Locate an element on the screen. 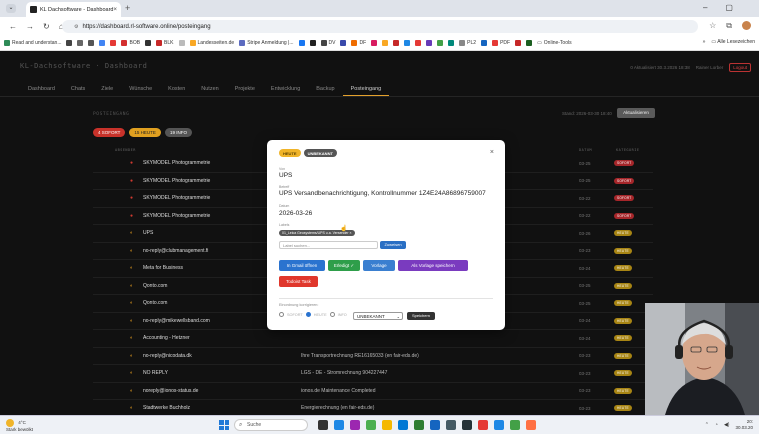  save-as-template-button: Als Vorlage speichern is located at coordinates (433, 265).